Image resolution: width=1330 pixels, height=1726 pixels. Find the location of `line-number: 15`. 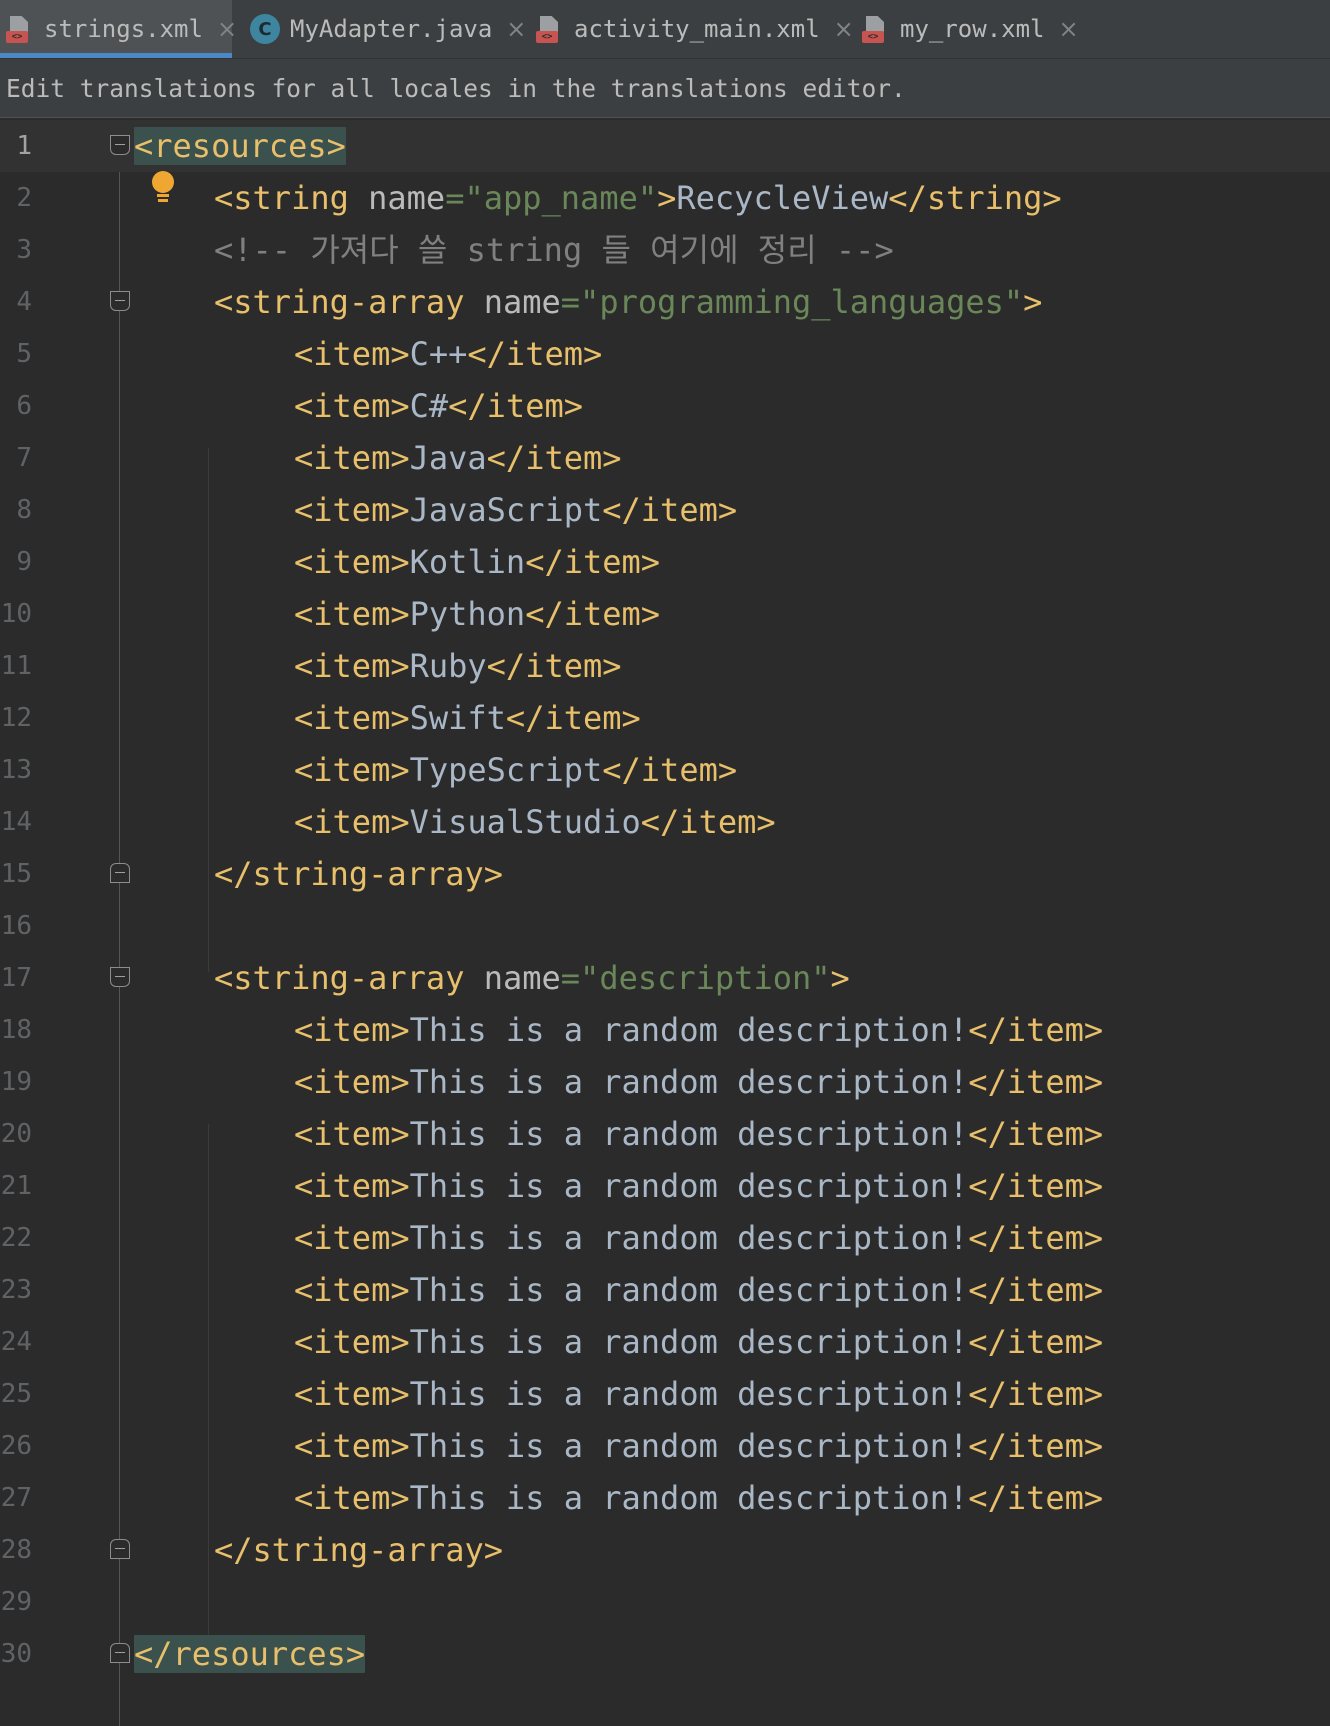

line-number: 15 is located at coordinates (16, 874).